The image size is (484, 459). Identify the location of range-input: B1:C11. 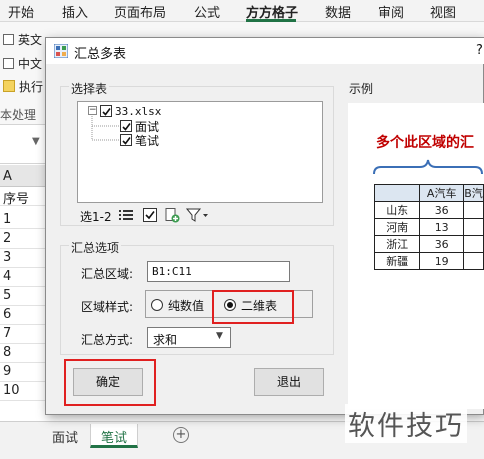
(218, 271).